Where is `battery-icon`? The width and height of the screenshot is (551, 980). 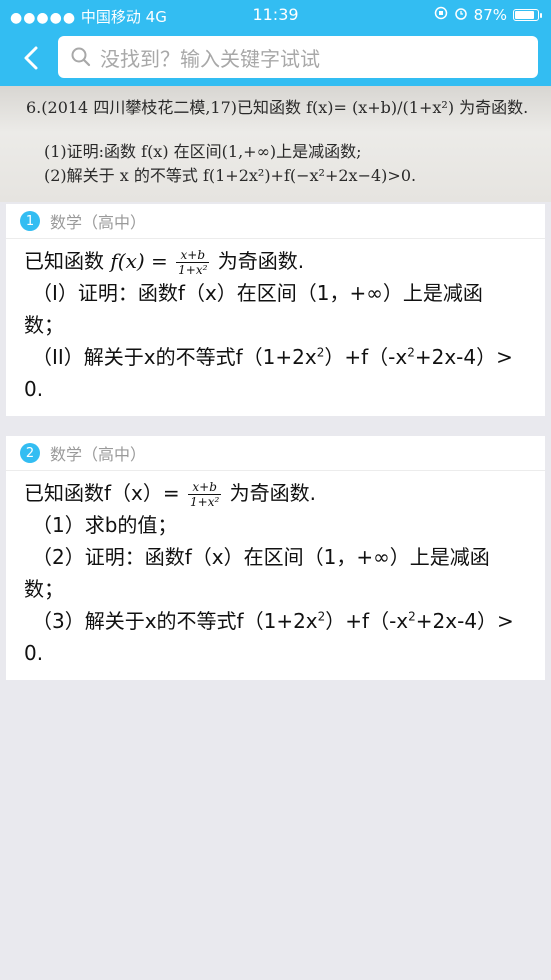 battery-icon is located at coordinates (527, 15).